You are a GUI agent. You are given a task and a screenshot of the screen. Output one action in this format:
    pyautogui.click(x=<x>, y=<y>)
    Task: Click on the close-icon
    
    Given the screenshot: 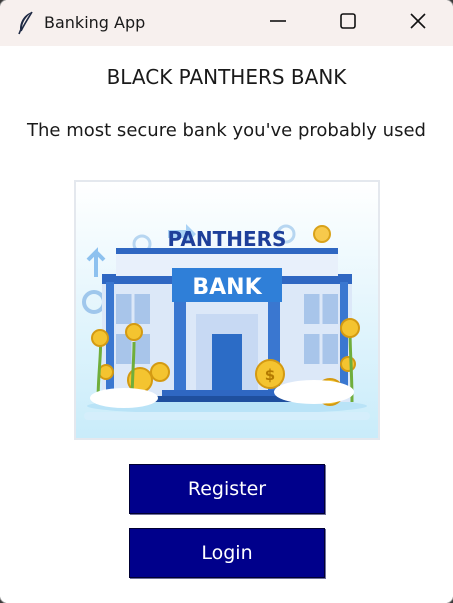 What is the action you would take?
    pyautogui.click(x=418, y=23)
    